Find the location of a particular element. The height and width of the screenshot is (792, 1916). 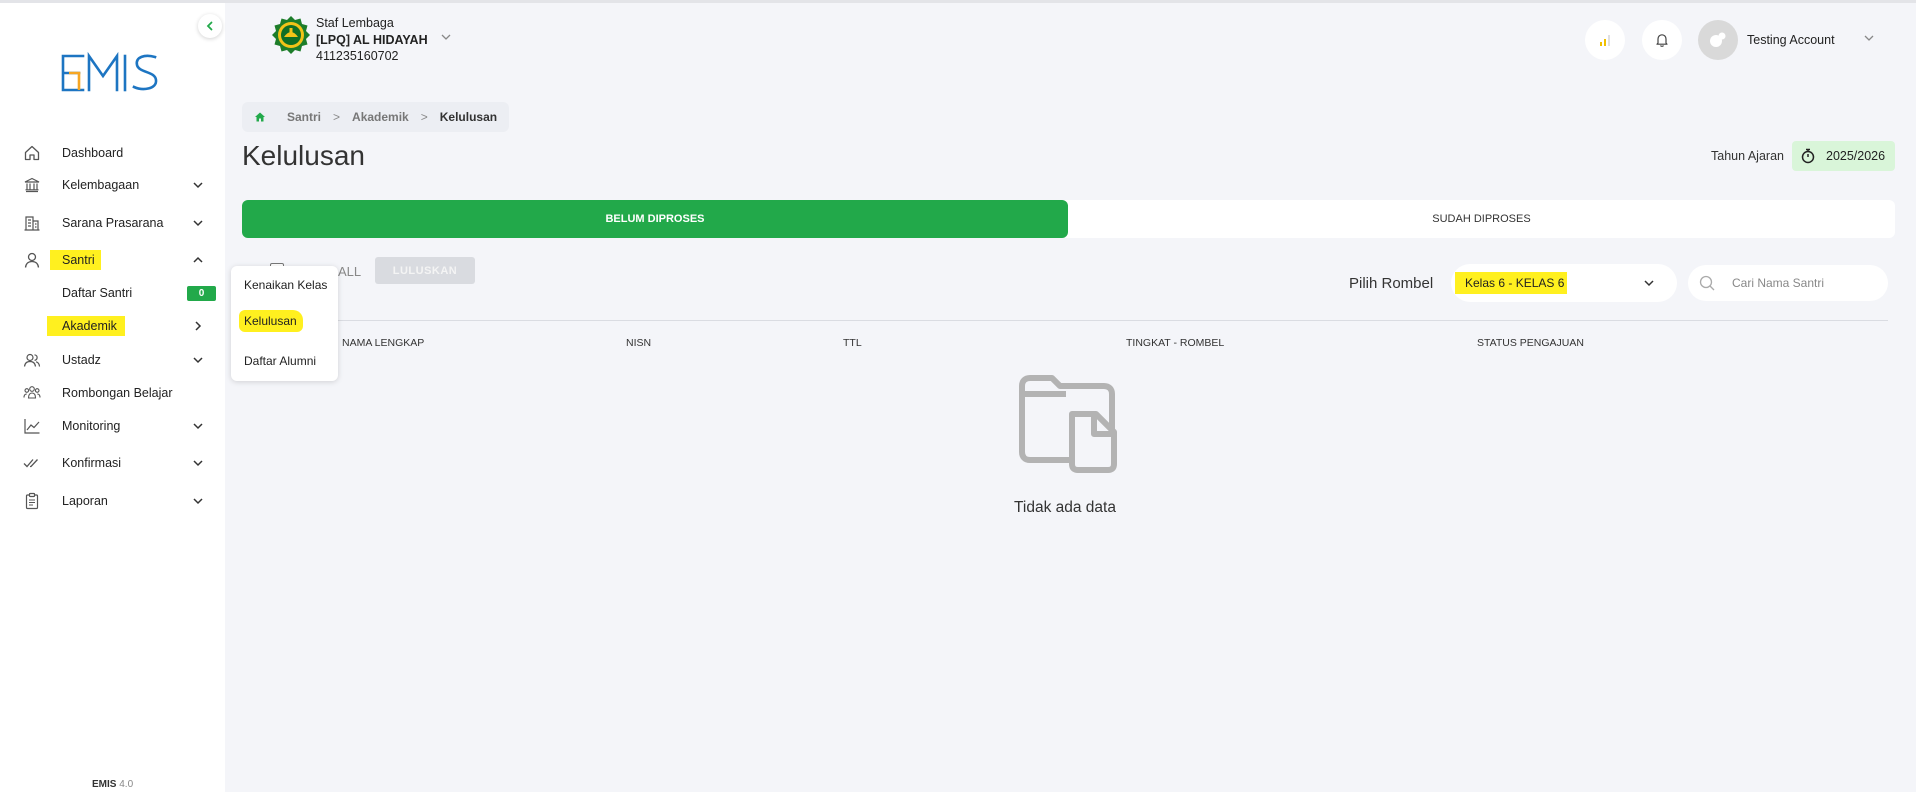

sidebar-item-label: Akademik is located at coordinates (86, 326).